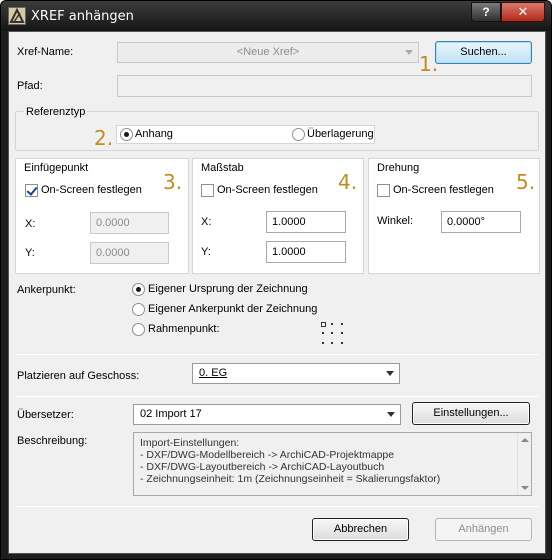 This screenshot has height=560, width=552. I want to click on help-button: ?, so click(486, 12).